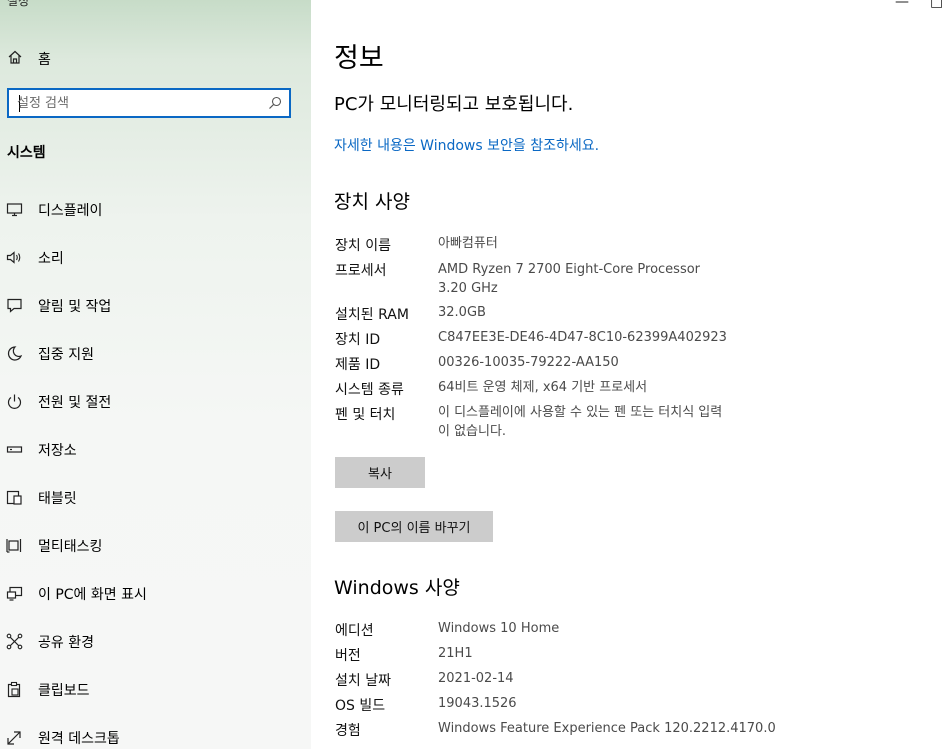  What do you see at coordinates (477, 703) in the screenshot?
I see `spec-value-os-build: 19043.1526` at bounding box center [477, 703].